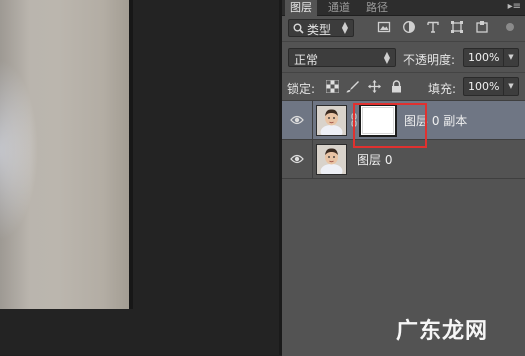  Describe the element at coordinates (374, 159) in the screenshot. I see `layer-name: 图层 0` at that location.